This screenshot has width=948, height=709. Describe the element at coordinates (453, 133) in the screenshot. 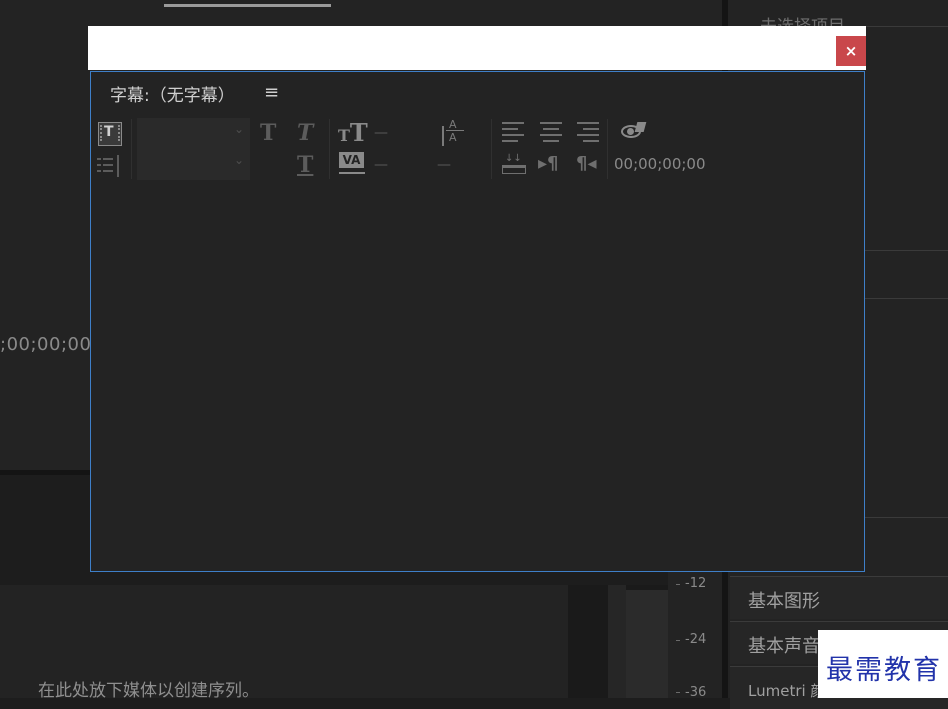

I see `leading-icon: A A` at that location.